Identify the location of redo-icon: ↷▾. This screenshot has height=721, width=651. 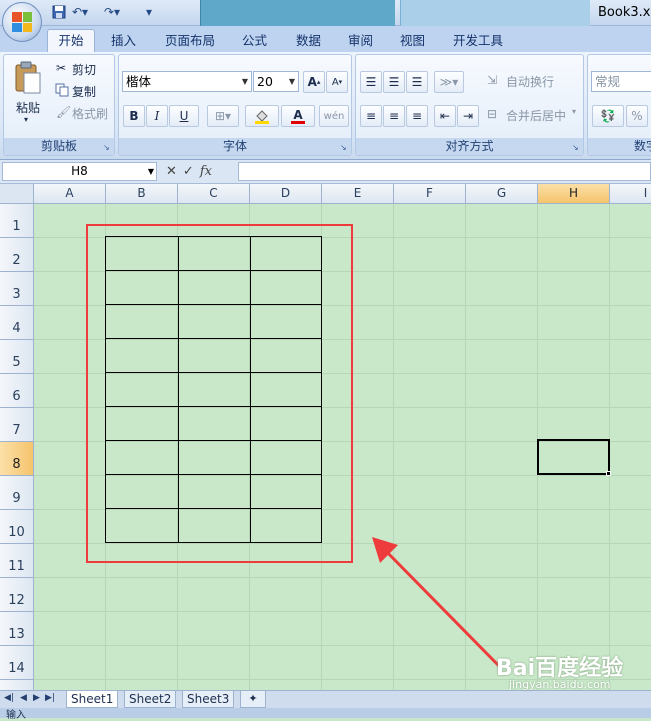
(112, 13).